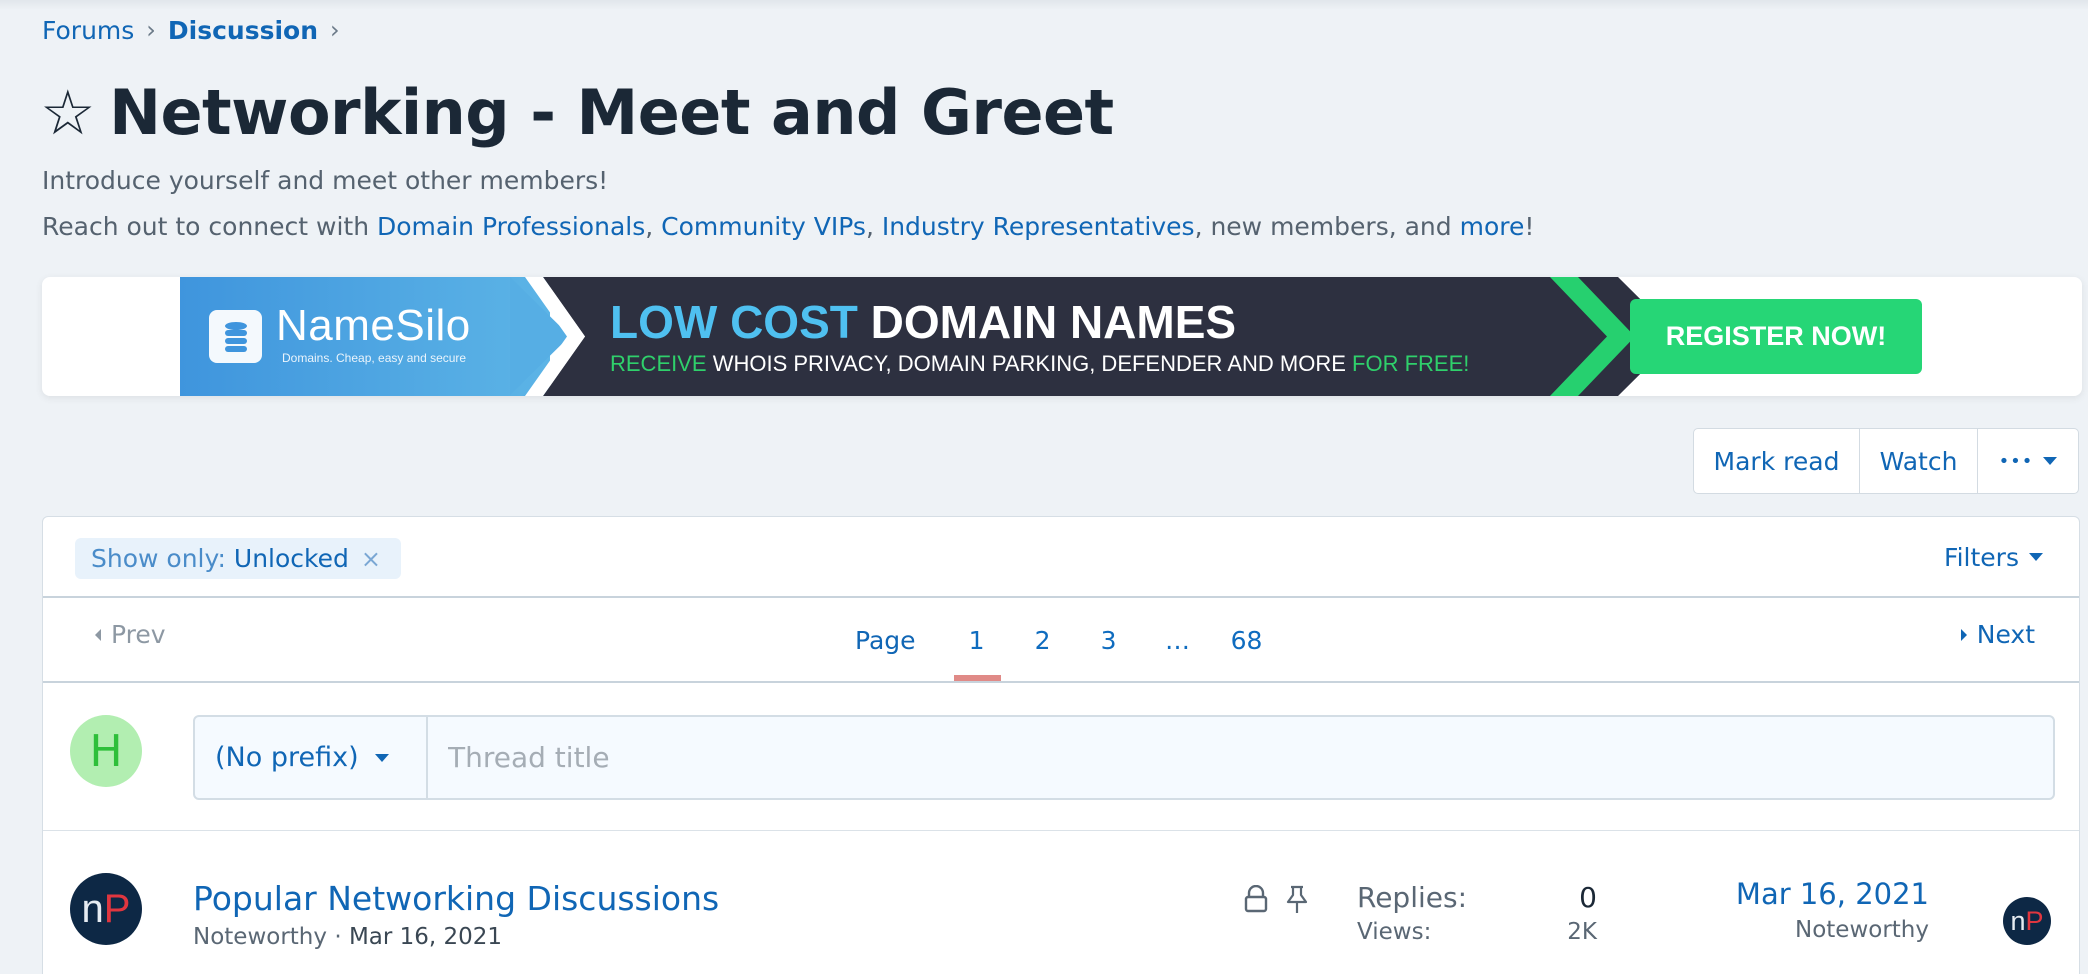 Image resolution: width=2088 pixels, height=974 pixels. What do you see at coordinates (1776, 336) in the screenshot?
I see `register-now-button: REGISTER NOW!` at bounding box center [1776, 336].